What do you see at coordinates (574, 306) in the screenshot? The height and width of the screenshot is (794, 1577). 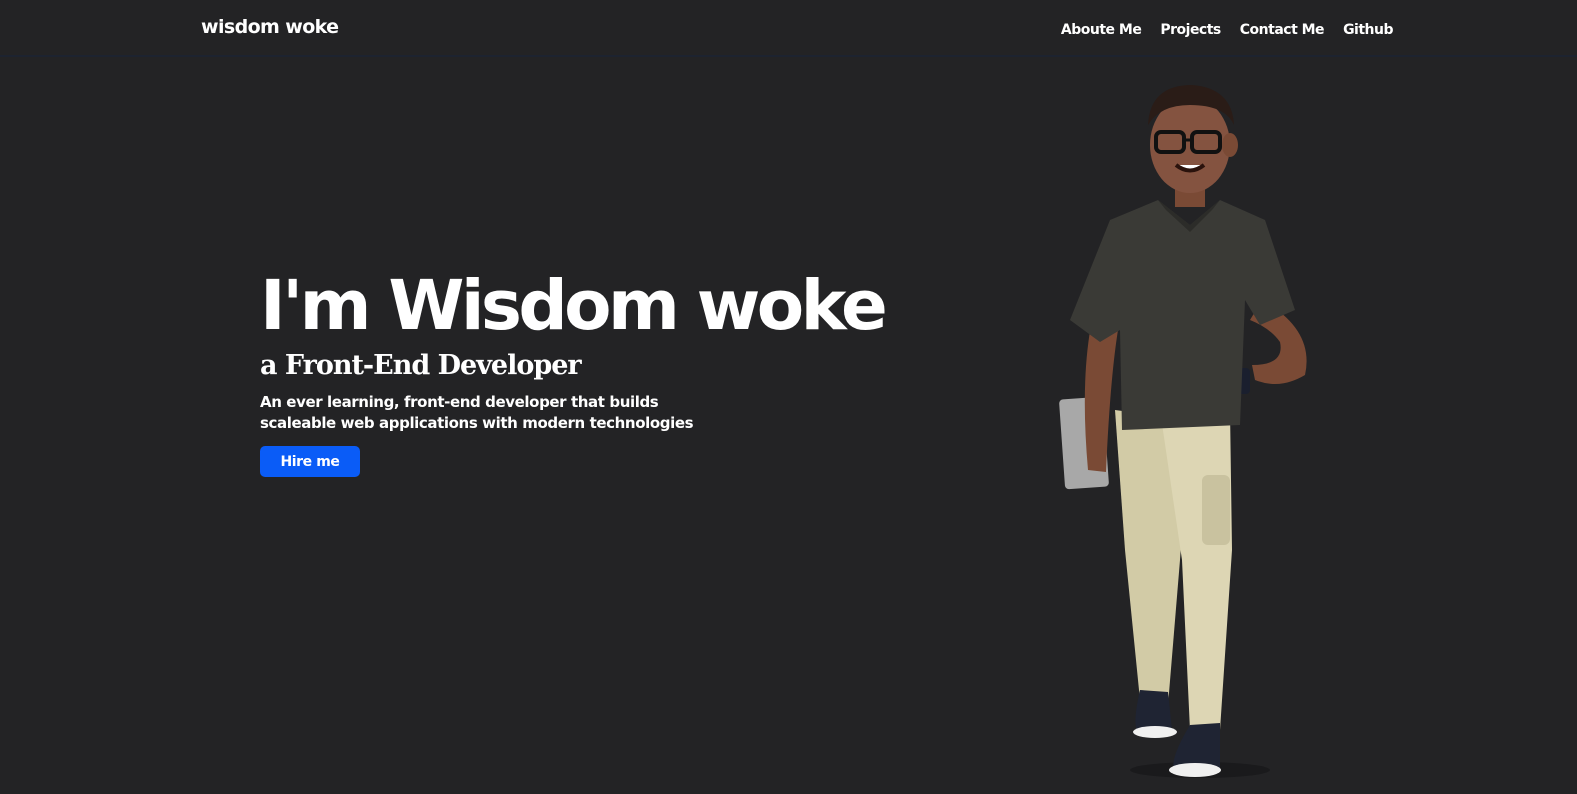 I see `hero-title: I'm Wisdom woke` at bounding box center [574, 306].